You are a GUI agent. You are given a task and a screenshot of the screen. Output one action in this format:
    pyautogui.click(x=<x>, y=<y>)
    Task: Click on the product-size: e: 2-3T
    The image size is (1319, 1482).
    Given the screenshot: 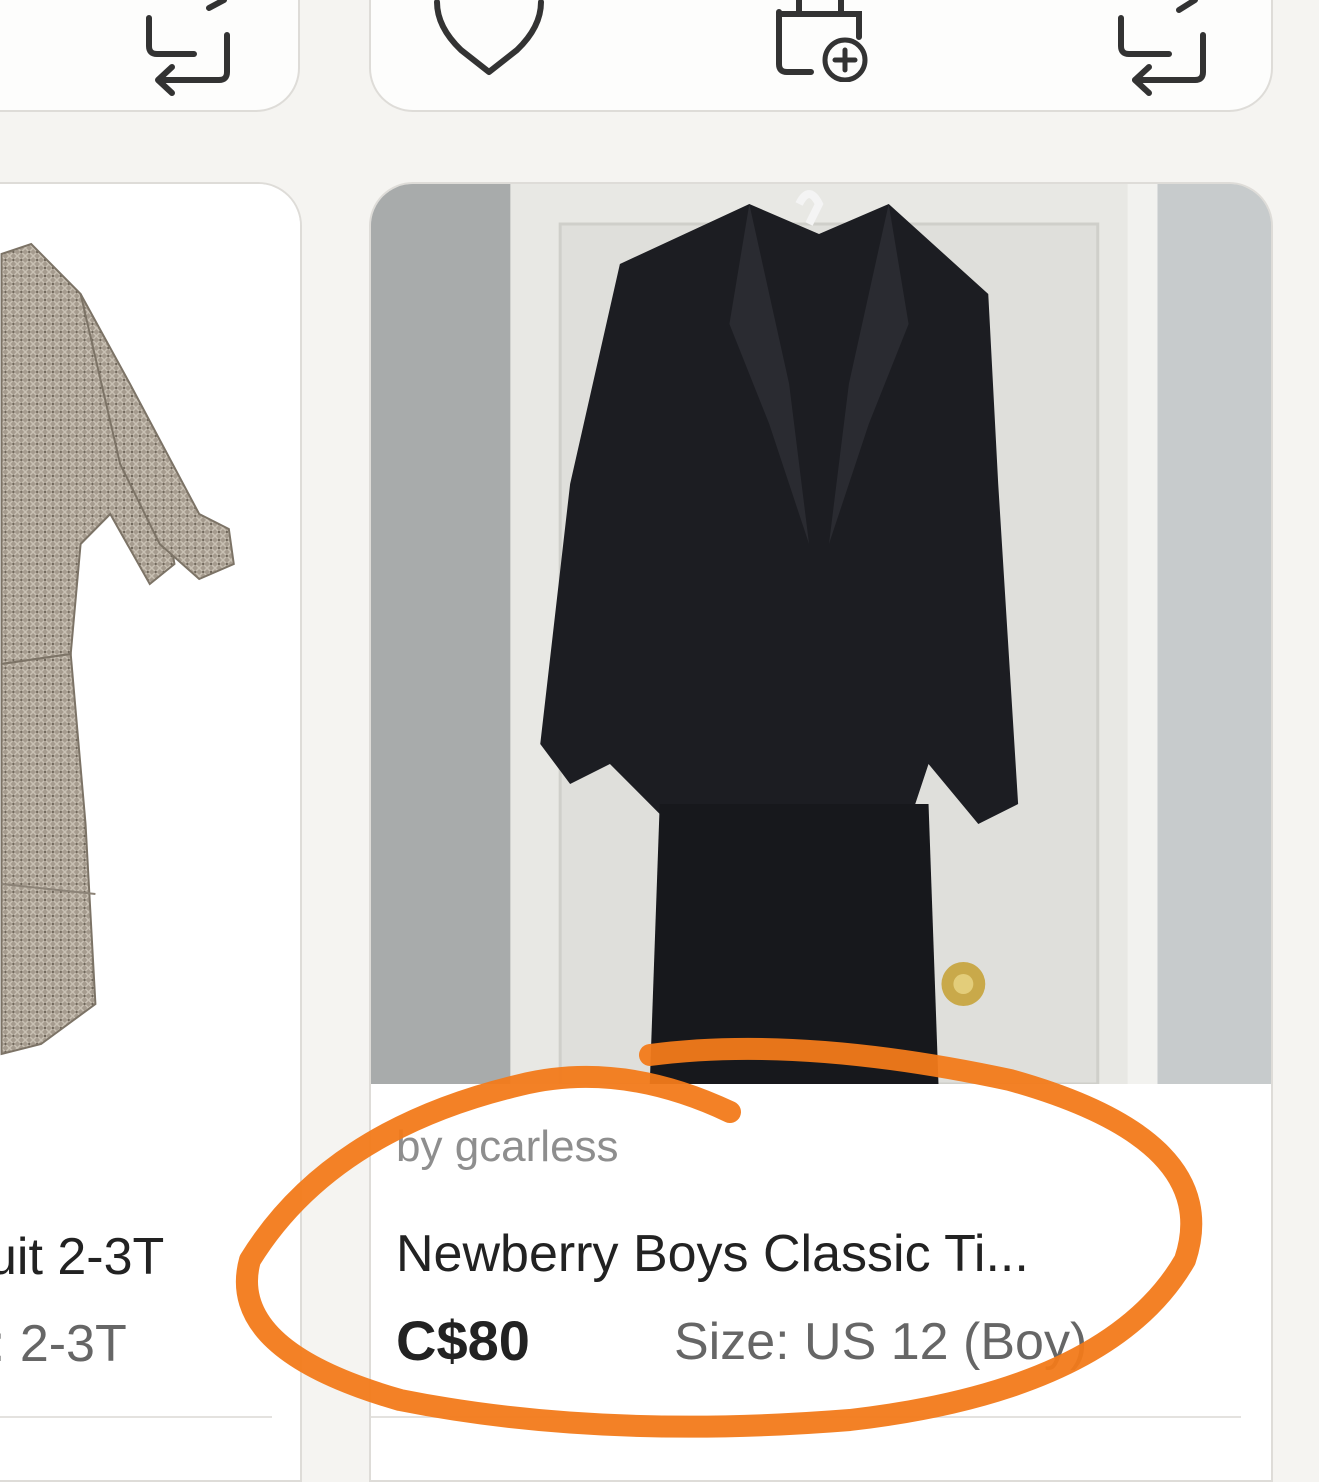 What is the action you would take?
    pyautogui.click(x=63, y=1344)
    